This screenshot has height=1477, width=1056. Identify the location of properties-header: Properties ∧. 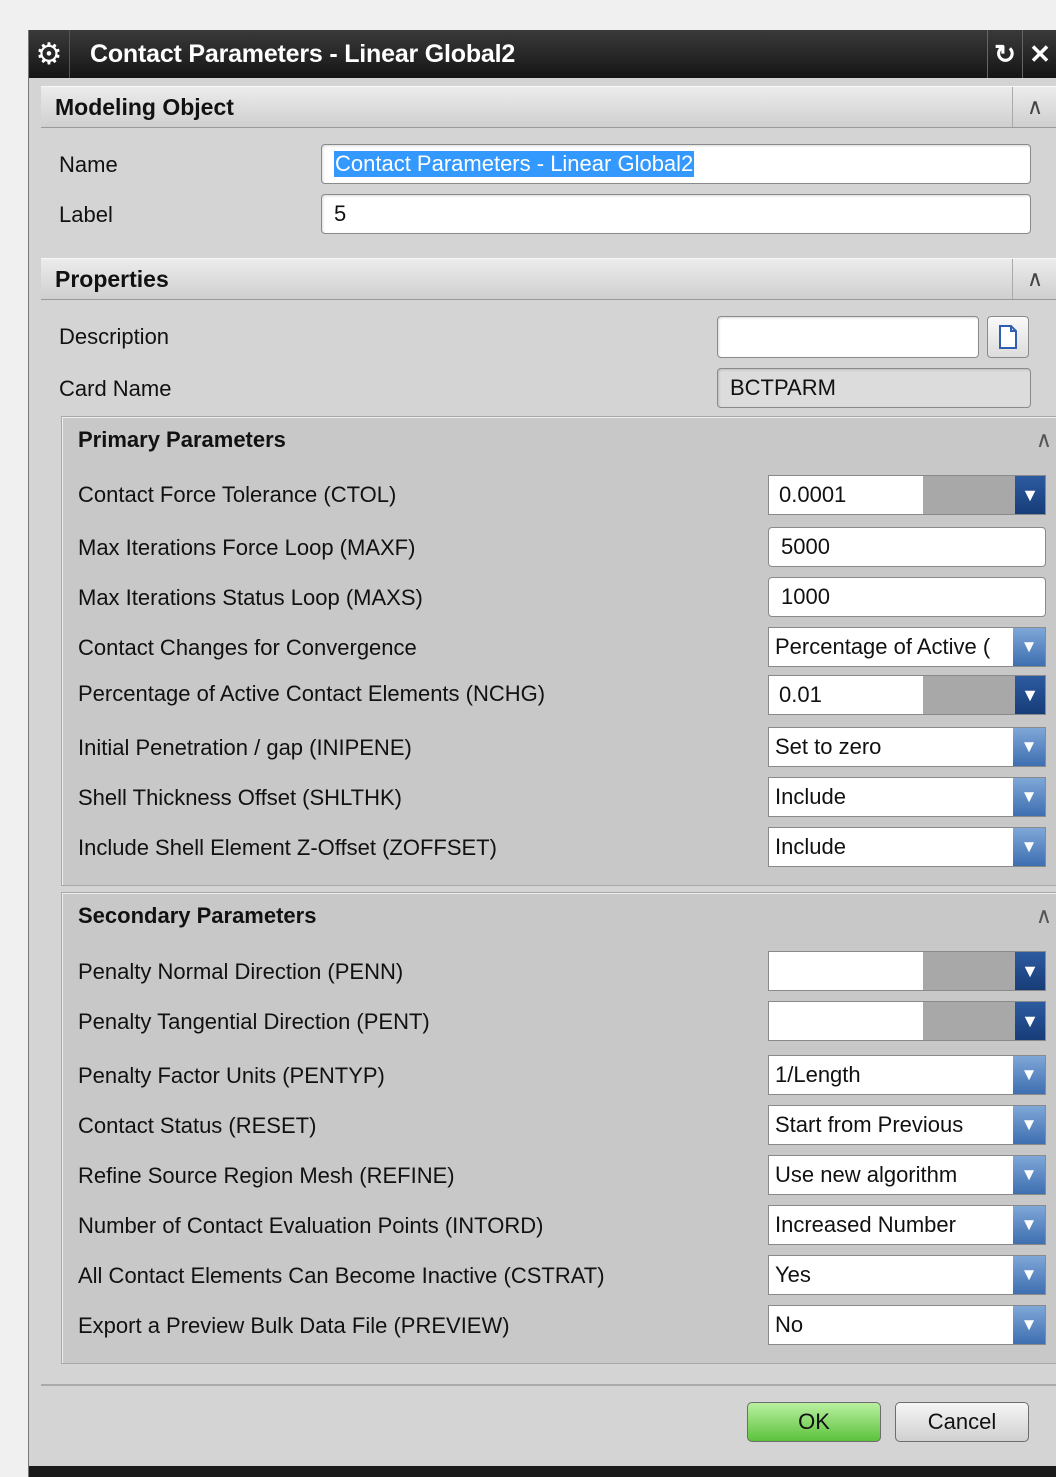
(548, 279).